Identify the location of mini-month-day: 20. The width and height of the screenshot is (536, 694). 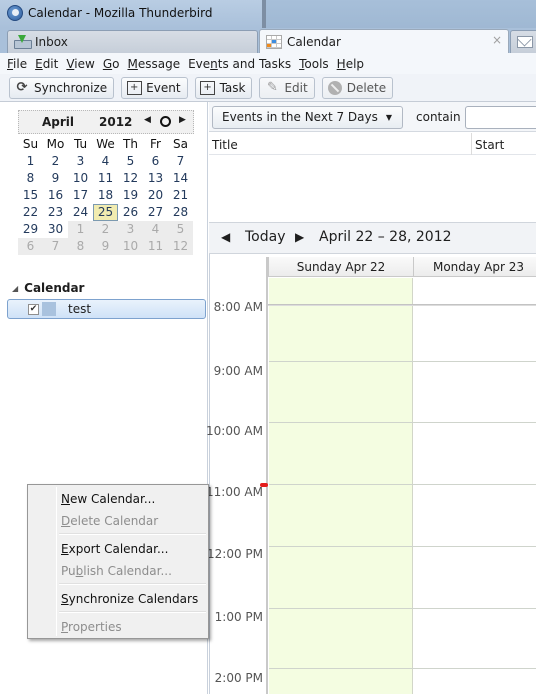
(155, 195).